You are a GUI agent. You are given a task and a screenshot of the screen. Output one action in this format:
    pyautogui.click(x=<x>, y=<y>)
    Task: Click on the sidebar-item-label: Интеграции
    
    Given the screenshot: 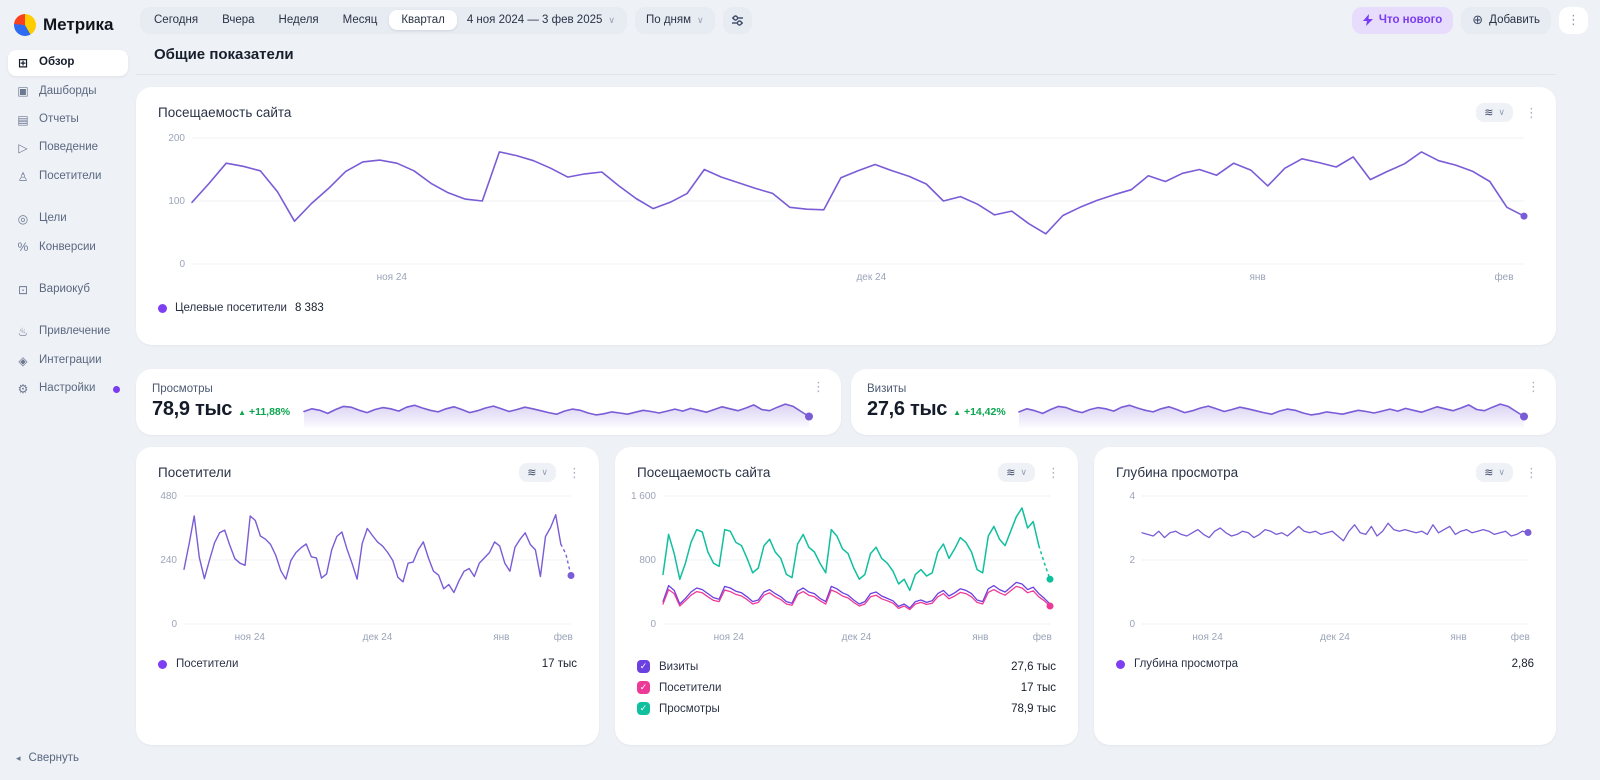 What is the action you would take?
    pyautogui.click(x=70, y=359)
    